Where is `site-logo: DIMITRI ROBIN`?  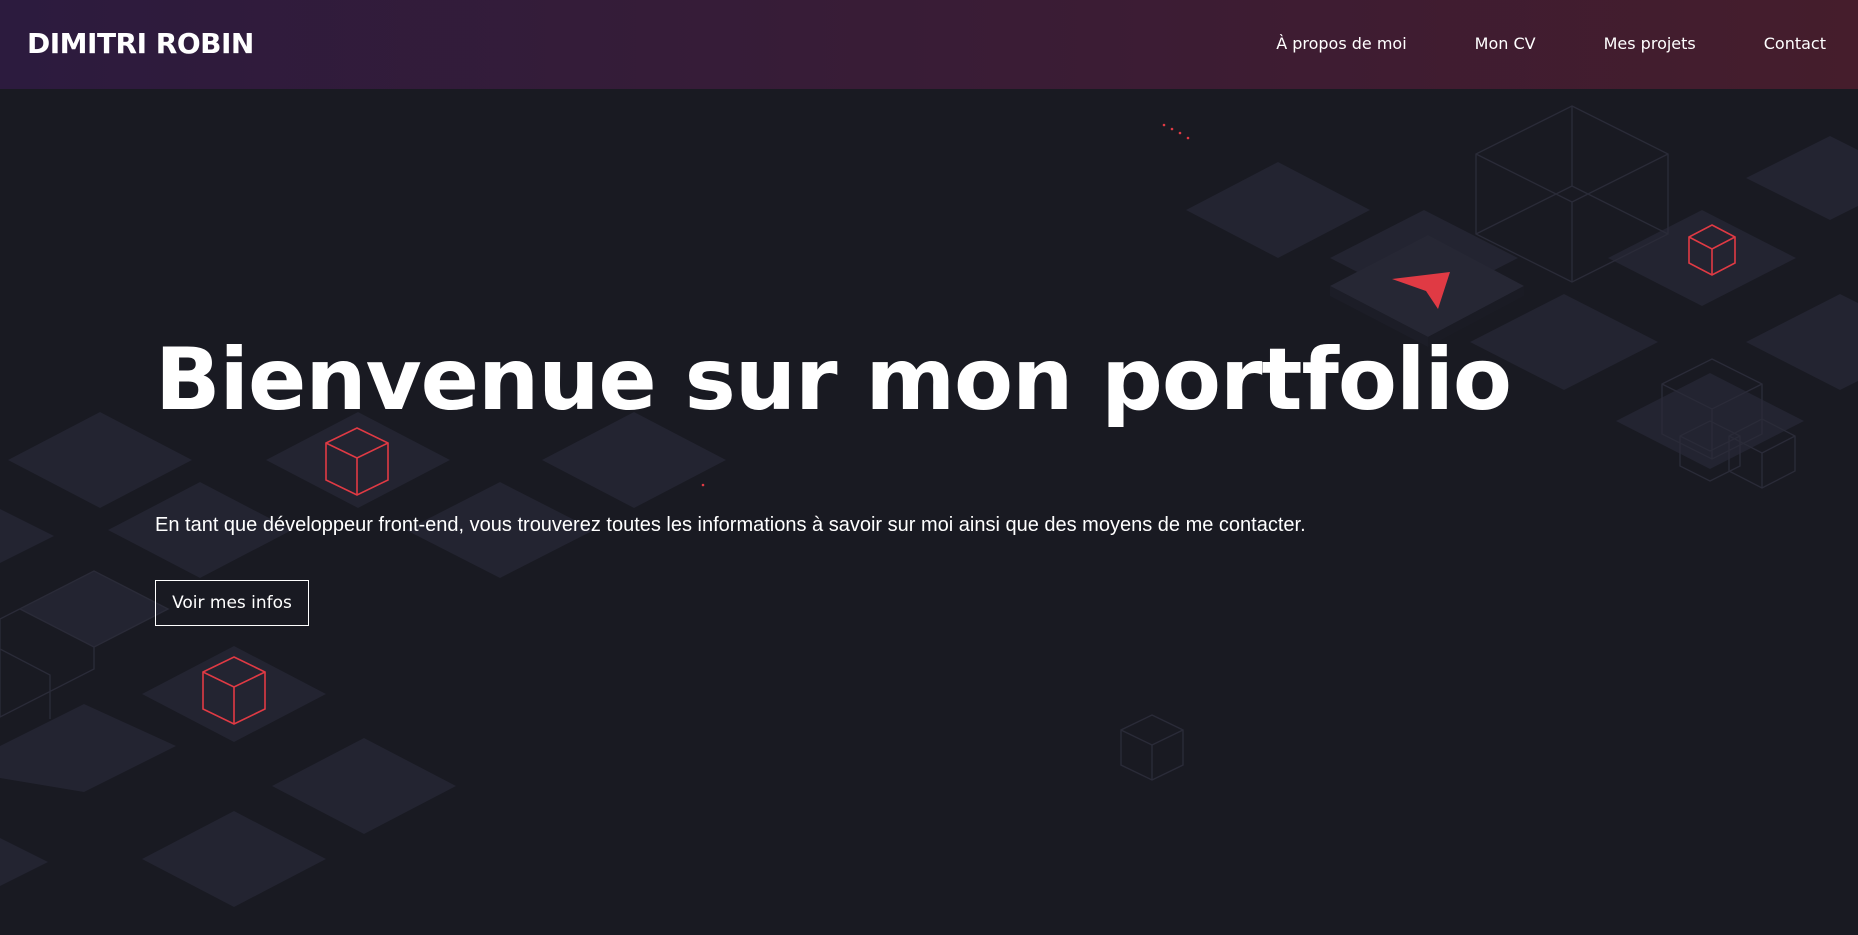 site-logo: DIMITRI ROBIN is located at coordinates (140, 44).